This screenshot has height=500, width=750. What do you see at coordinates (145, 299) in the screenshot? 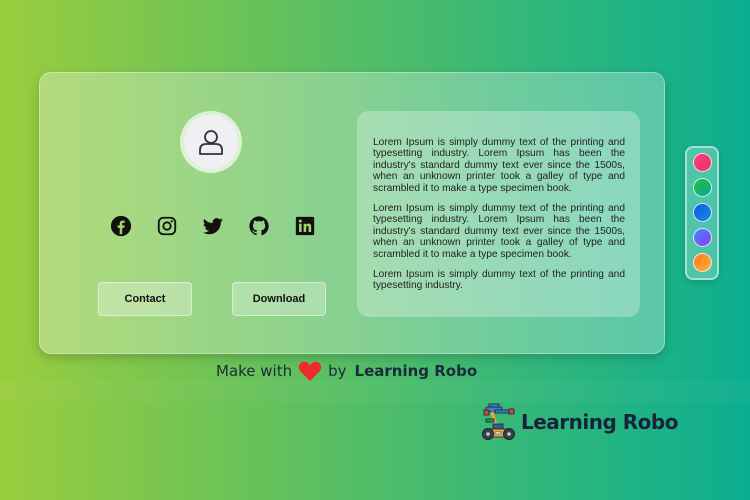
I see `contact-button: Contact` at bounding box center [145, 299].